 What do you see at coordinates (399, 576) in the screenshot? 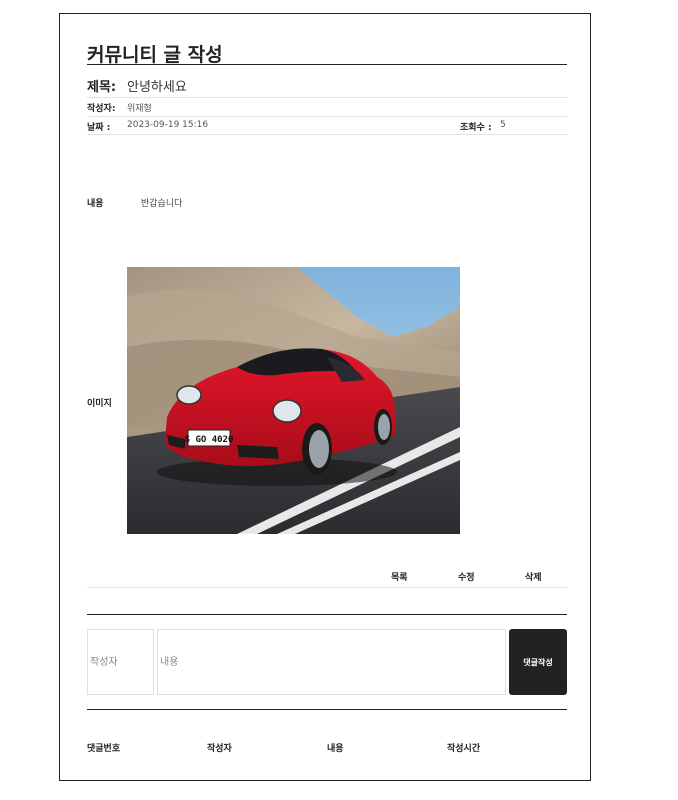
I see `list-button: 목록` at bounding box center [399, 576].